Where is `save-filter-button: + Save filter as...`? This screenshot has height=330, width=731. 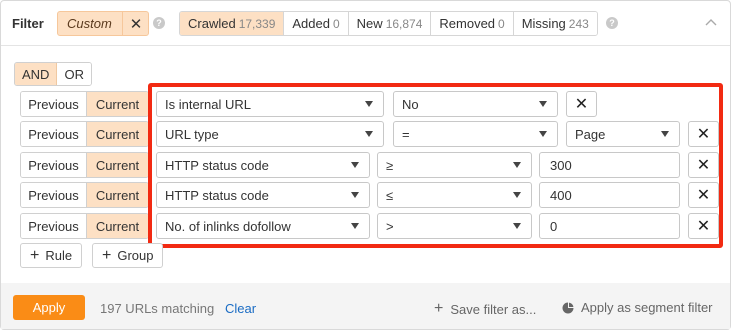 save-filter-button: + Save filter as... is located at coordinates (485, 309).